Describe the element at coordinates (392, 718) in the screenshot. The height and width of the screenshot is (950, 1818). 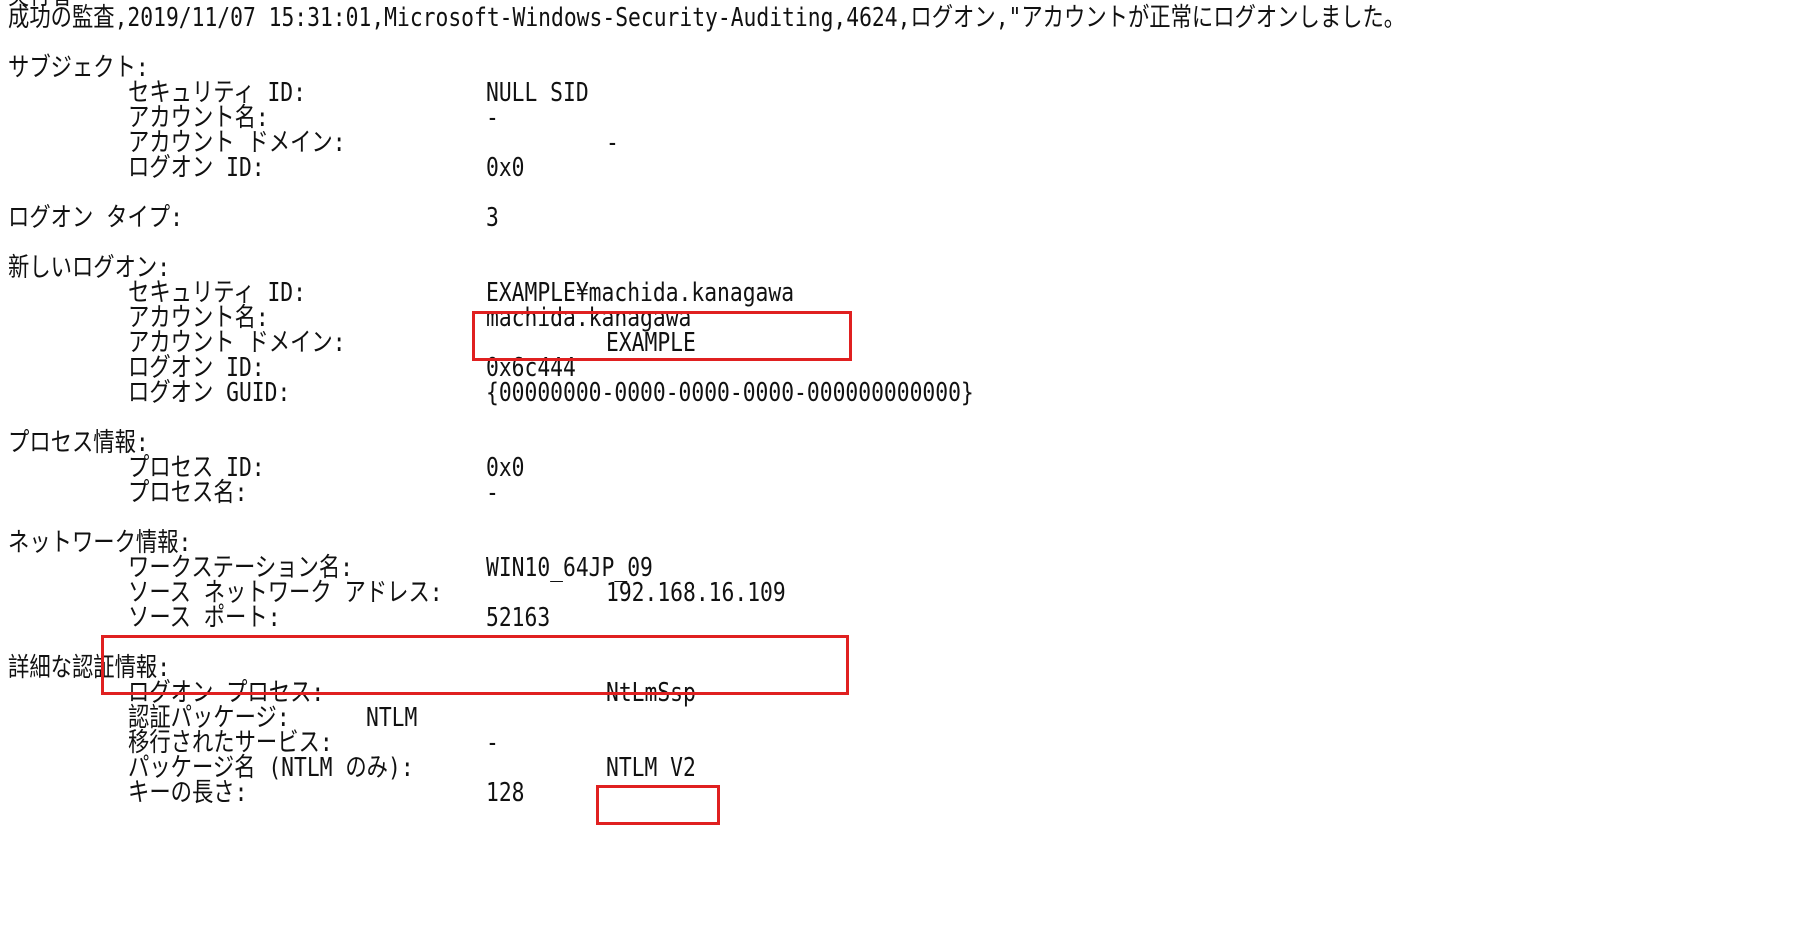
I see `auth-package-value: NTLM` at that location.